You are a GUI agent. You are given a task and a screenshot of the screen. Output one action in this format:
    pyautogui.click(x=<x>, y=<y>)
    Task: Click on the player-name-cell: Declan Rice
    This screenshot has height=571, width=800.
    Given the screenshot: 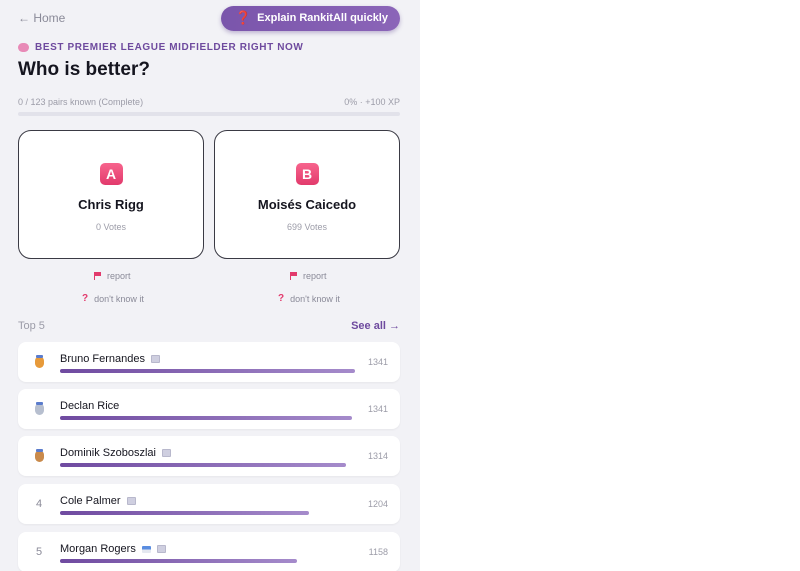 What is the action you would take?
    pyautogui.click(x=89, y=406)
    